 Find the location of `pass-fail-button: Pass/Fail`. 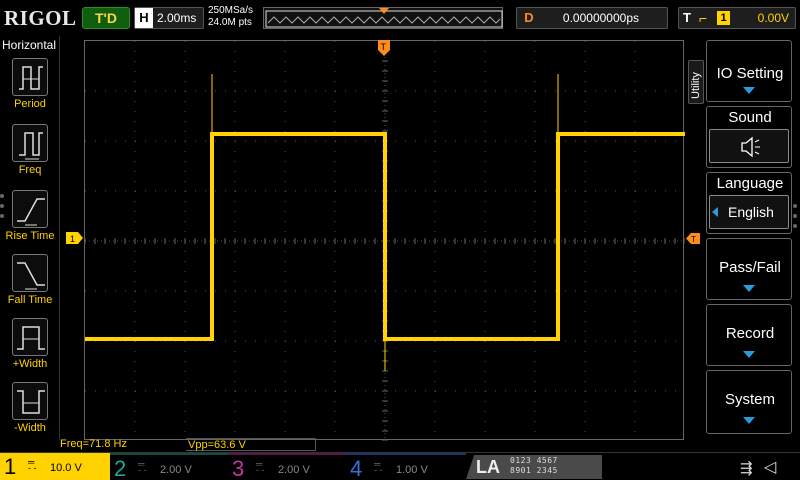

pass-fail-button: Pass/Fail is located at coordinates (749, 269).